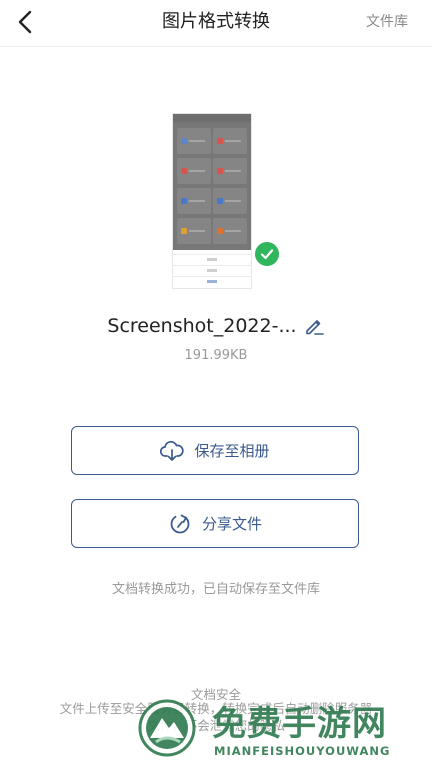 The width and height of the screenshot is (432, 768). I want to click on watermark-subtitle: MIANFEISHOUYOUWANG, so click(302, 751).